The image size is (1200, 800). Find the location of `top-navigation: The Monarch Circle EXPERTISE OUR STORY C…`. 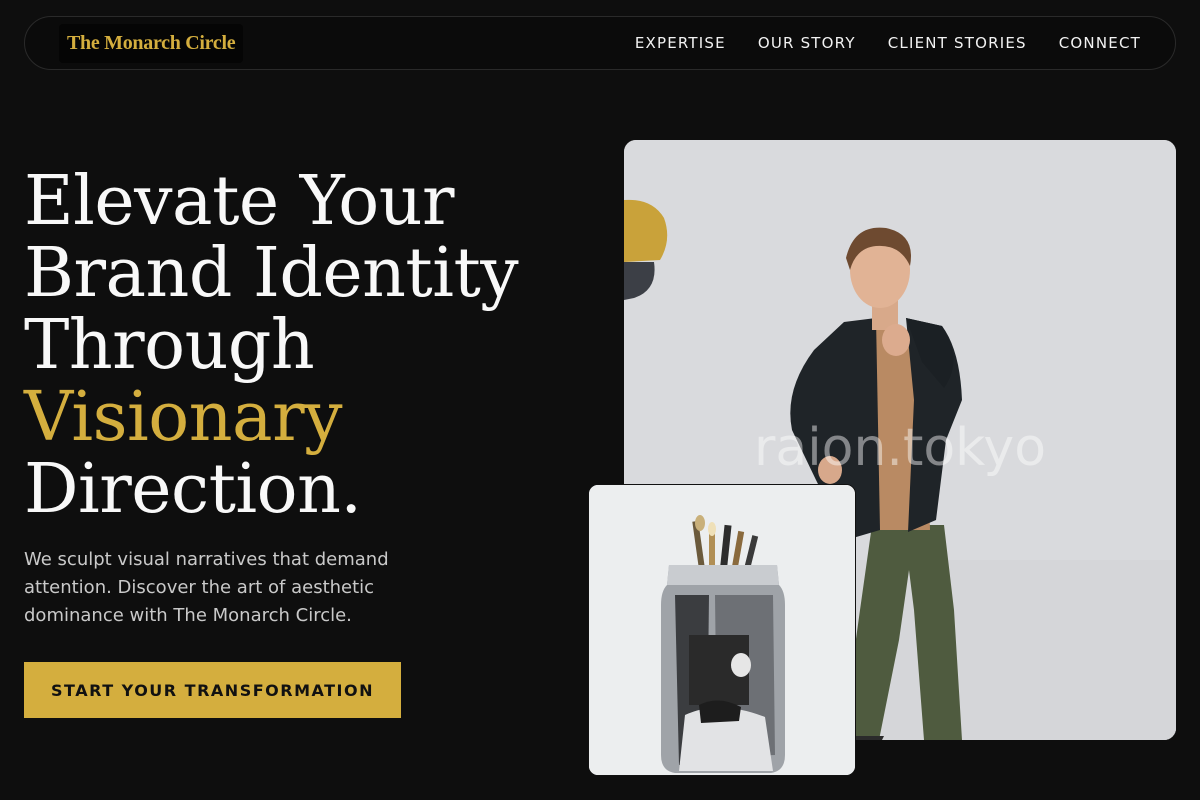

top-navigation: The Monarch Circle EXPERTISE OUR STORY C… is located at coordinates (600, 43).